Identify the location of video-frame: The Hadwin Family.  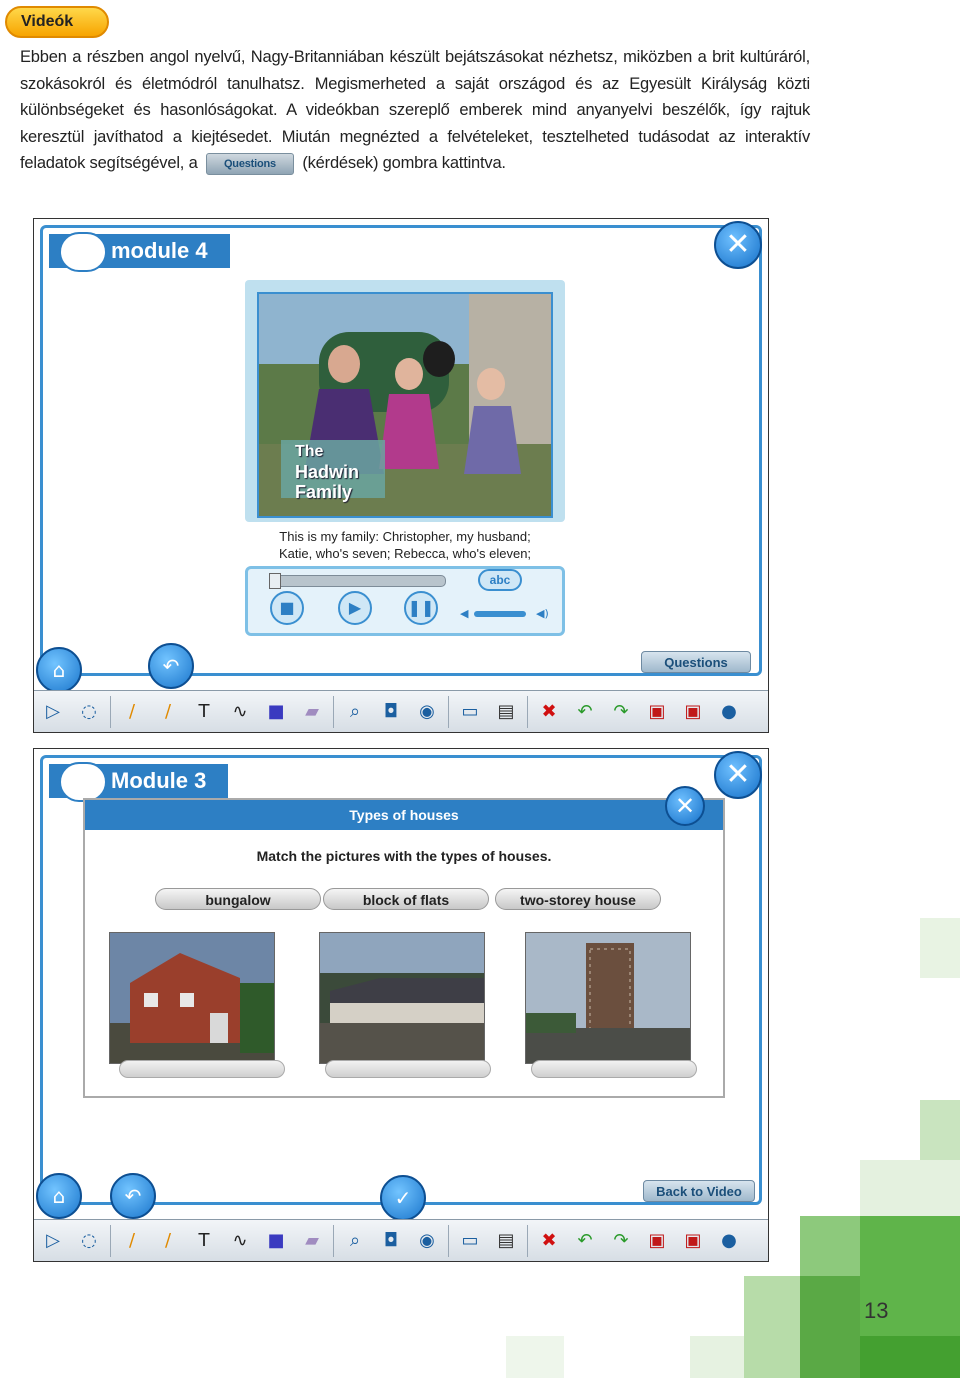
(405, 405).